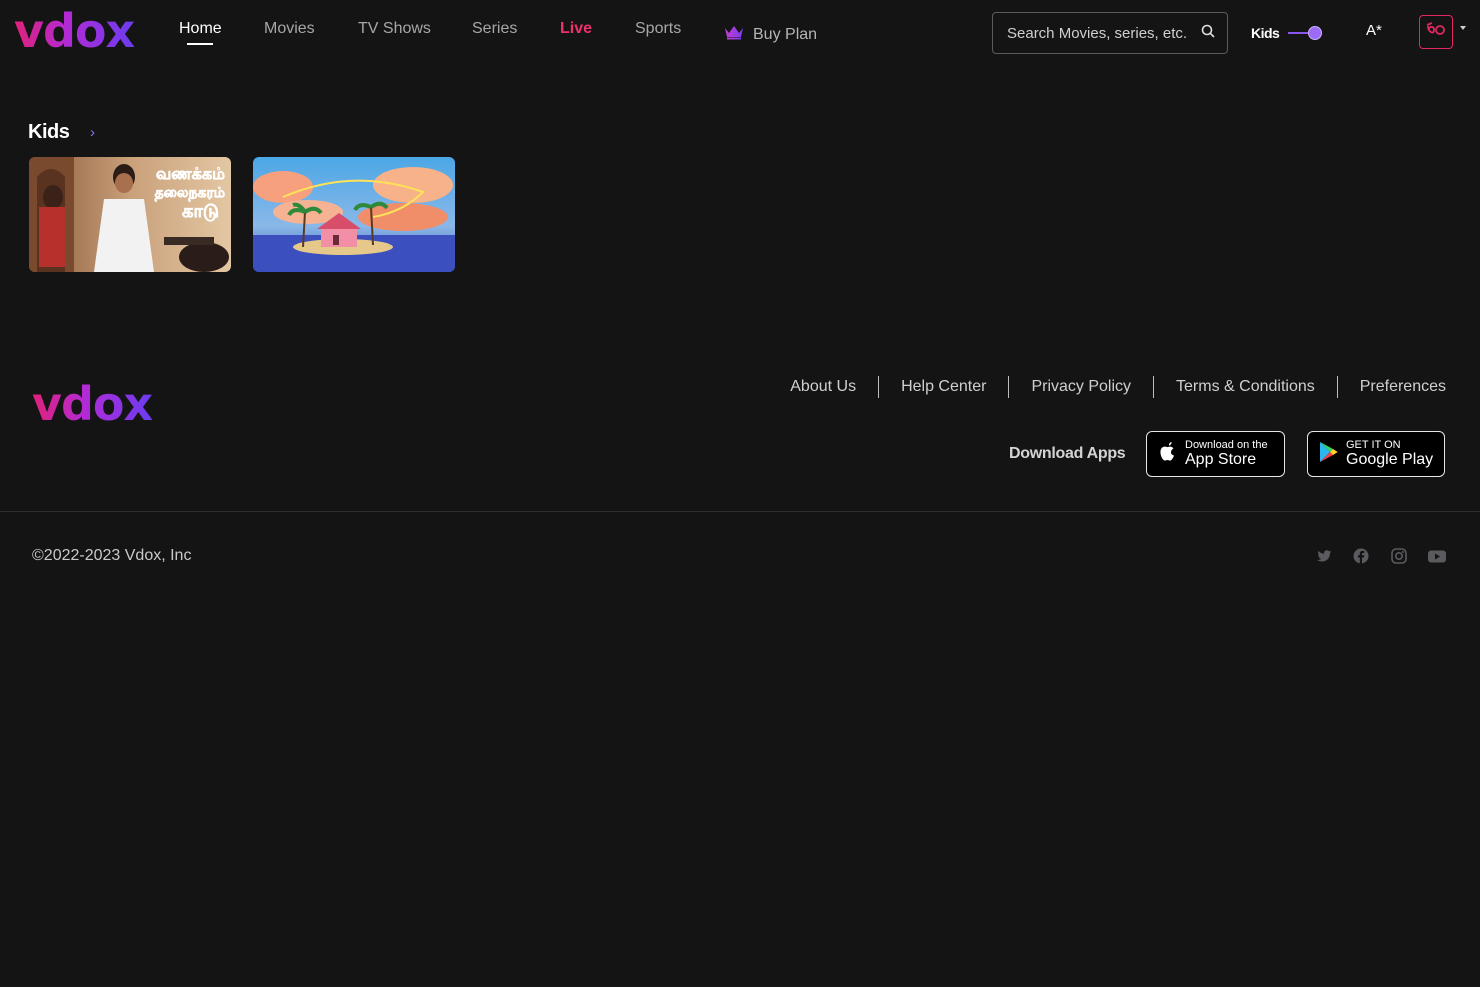 Image resolution: width=1480 pixels, height=987 pixels. I want to click on nav-tv-shows: TV Shows, so click(394, 29).